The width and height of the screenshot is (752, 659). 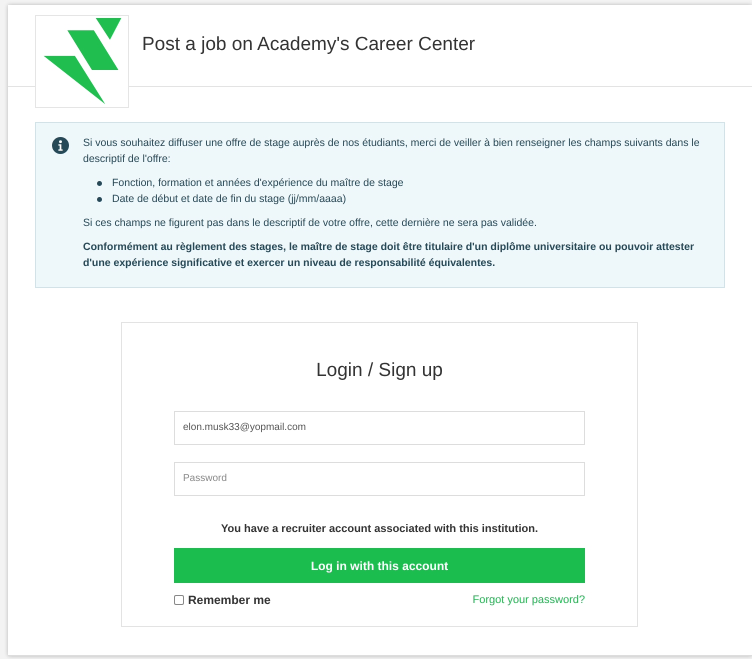 I want to click on info-icon, so click(x=60, y=145).